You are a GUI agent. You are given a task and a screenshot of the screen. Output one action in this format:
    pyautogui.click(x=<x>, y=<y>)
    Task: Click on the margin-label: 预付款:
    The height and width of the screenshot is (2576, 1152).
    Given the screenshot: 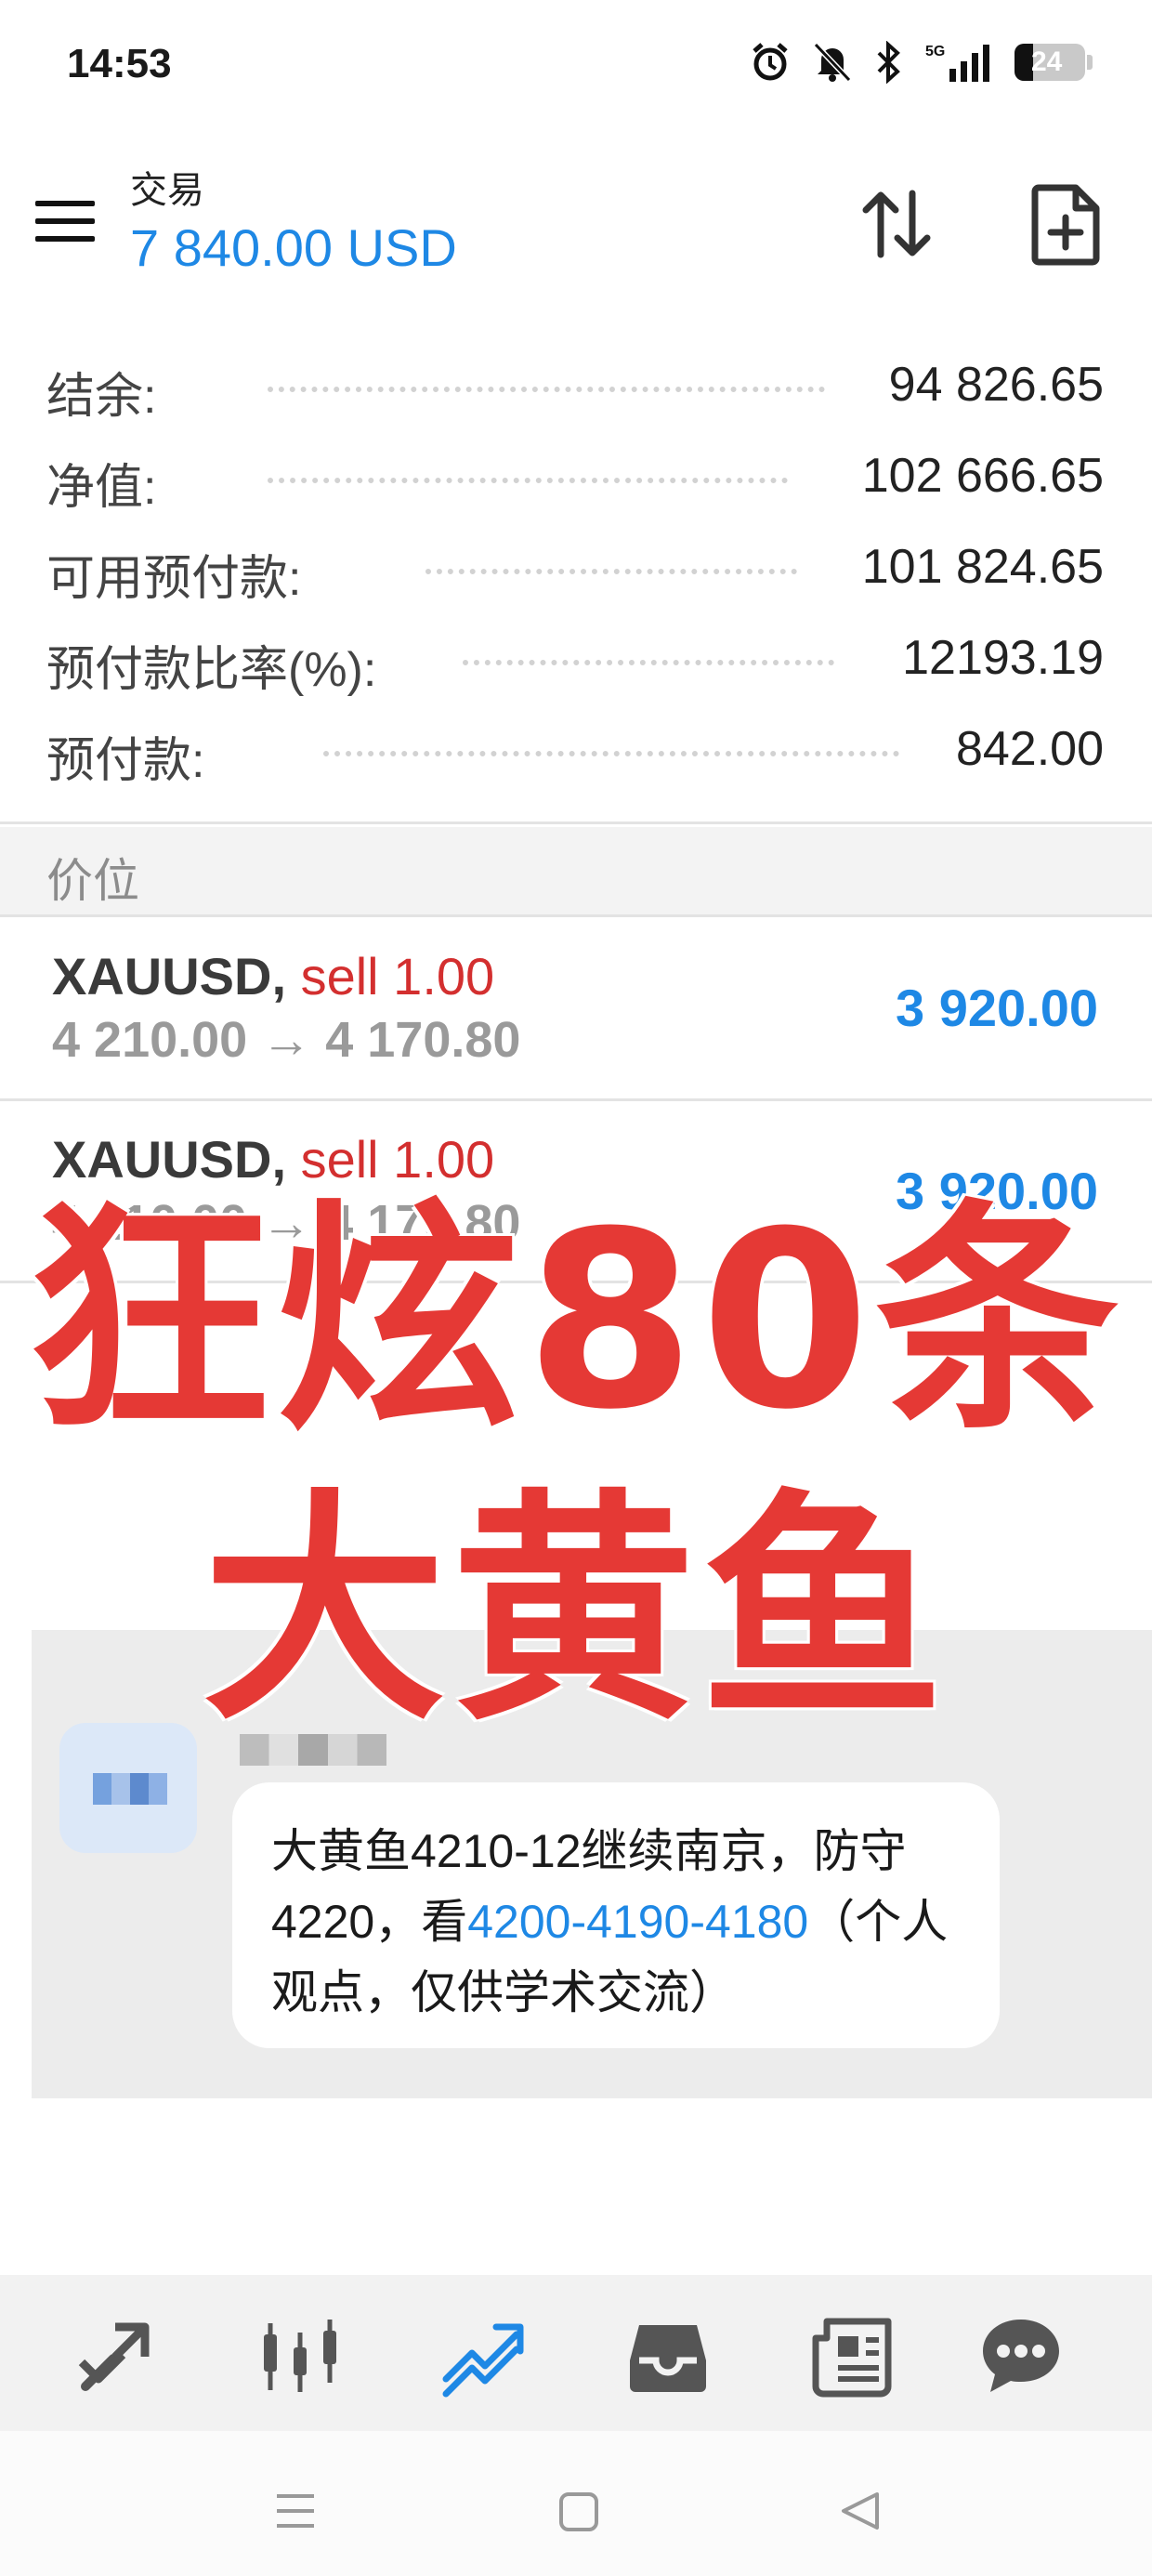 What is the action you would take?
    pyautogui.click(x=125, y=761)
    